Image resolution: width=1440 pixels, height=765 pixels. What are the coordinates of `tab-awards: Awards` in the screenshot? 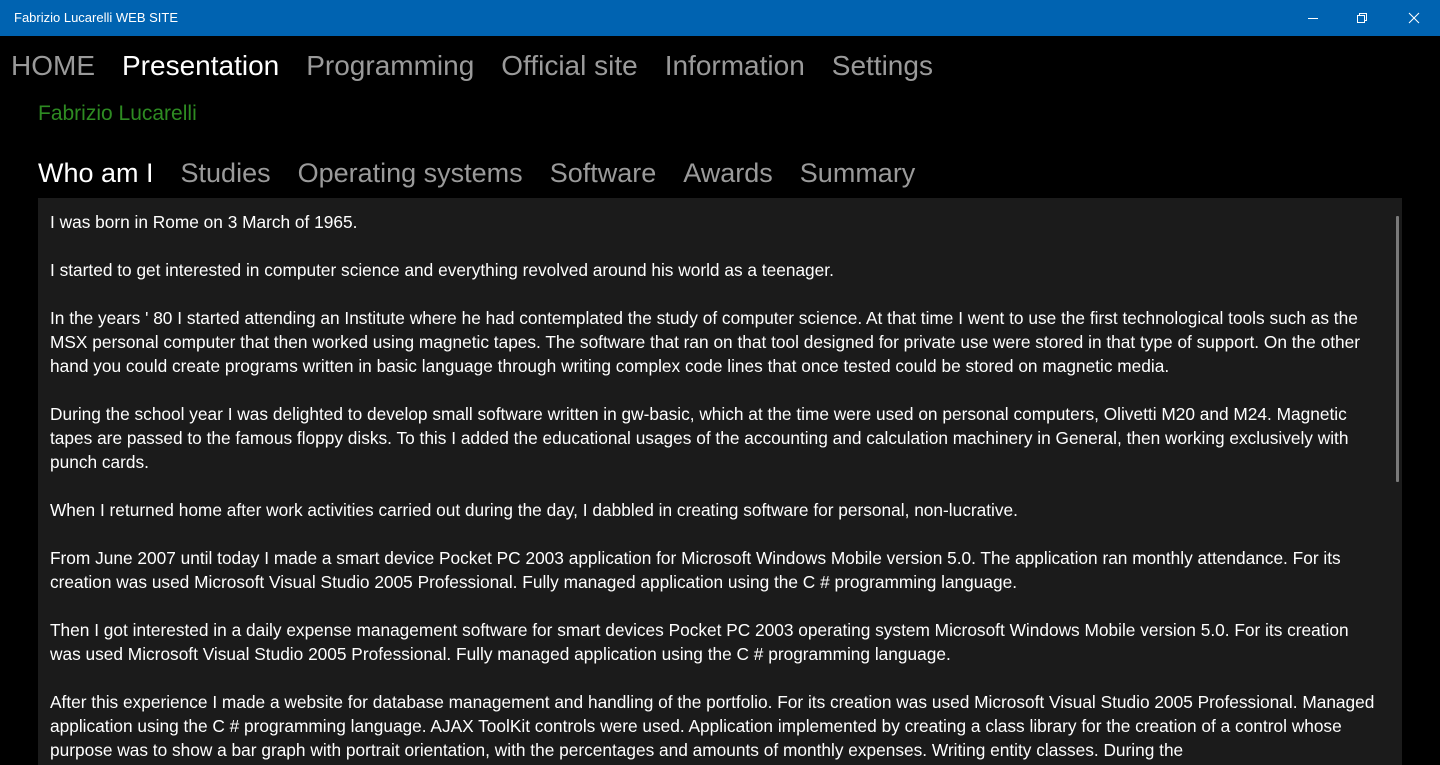 It's located at (728, 173).